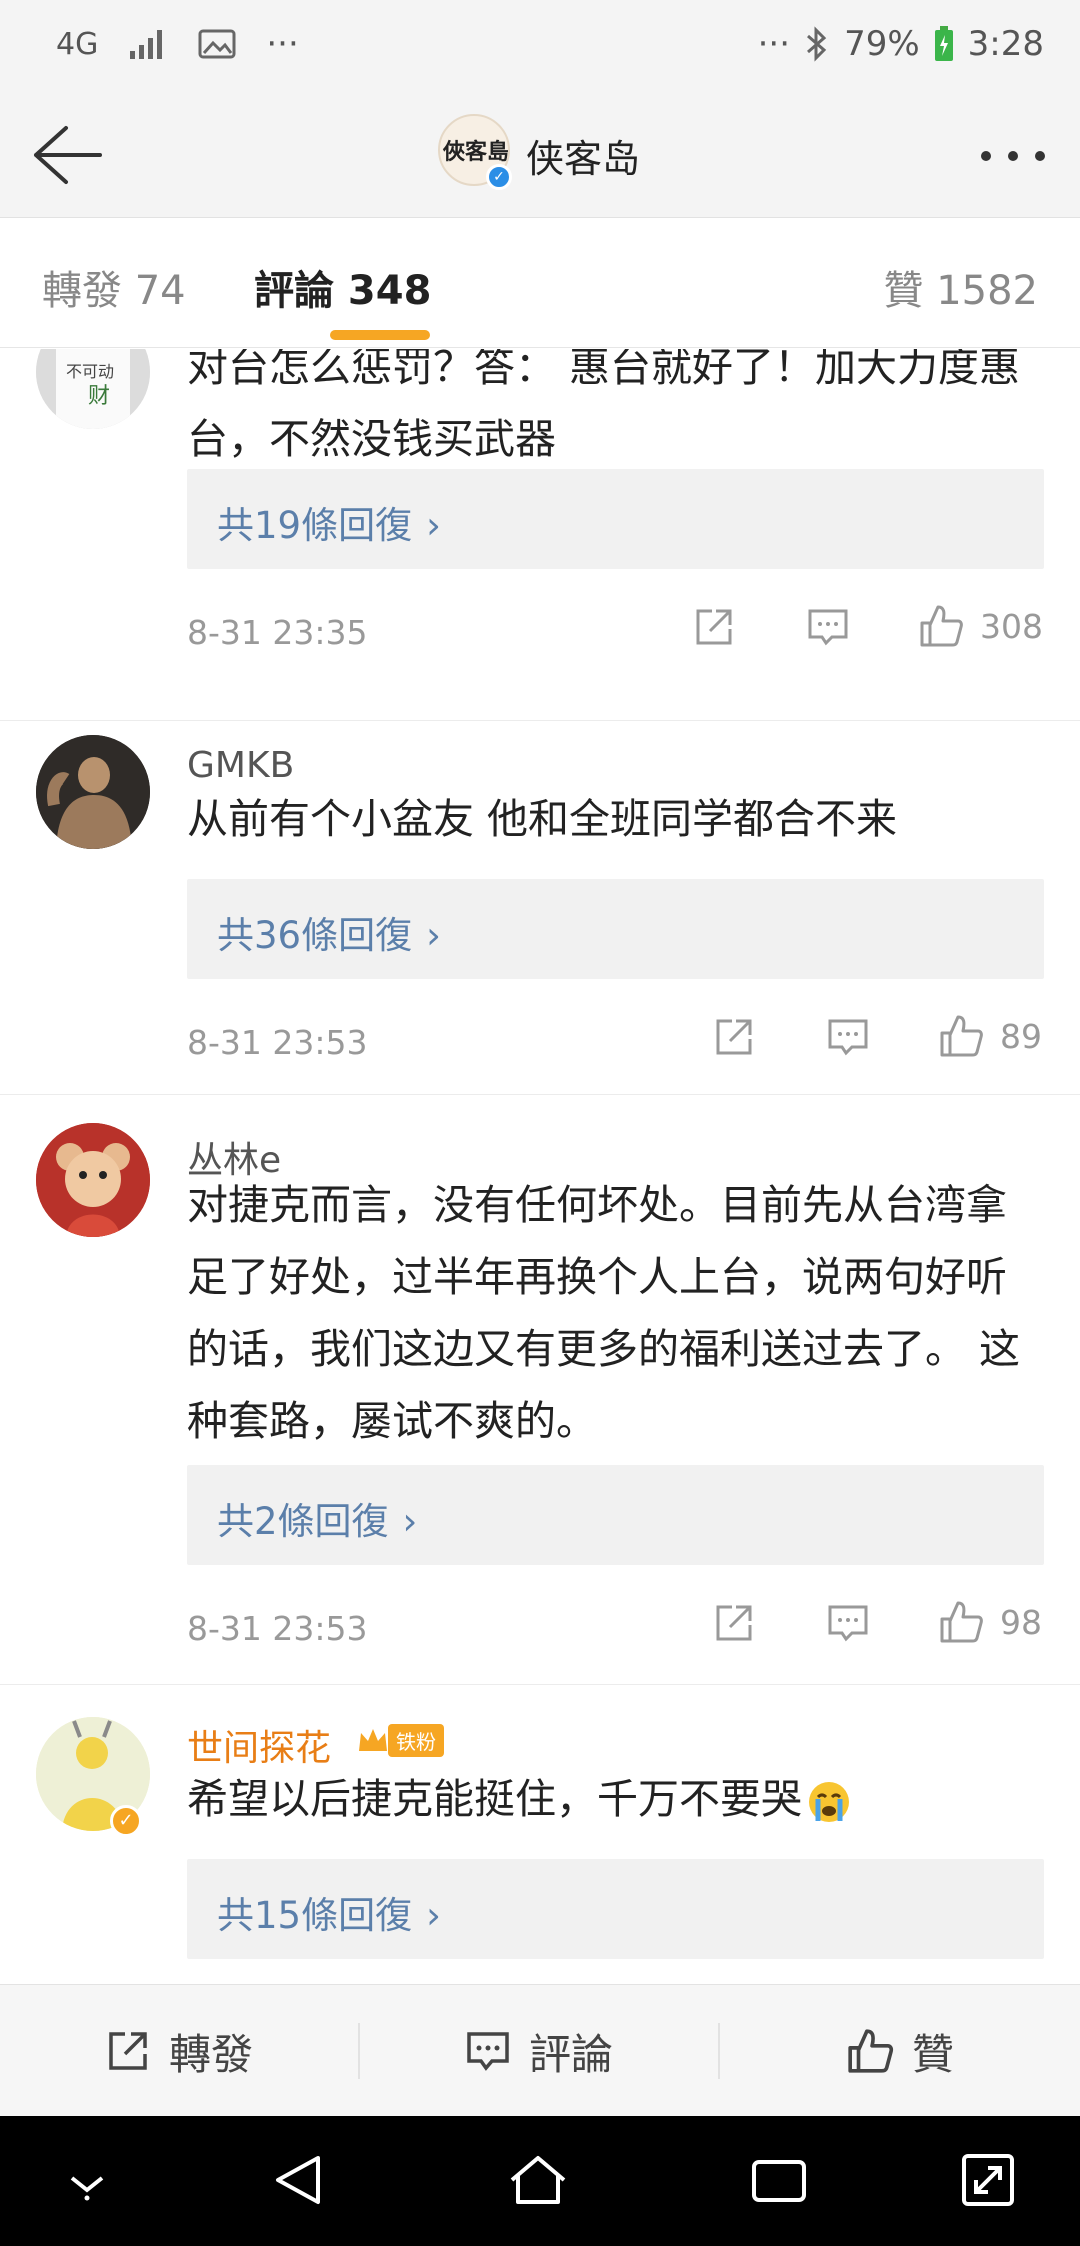 The height and width of the screenshot is (2246, 1080). I want to click on replies-button: 共19條回復 ›, so click(615, 519).